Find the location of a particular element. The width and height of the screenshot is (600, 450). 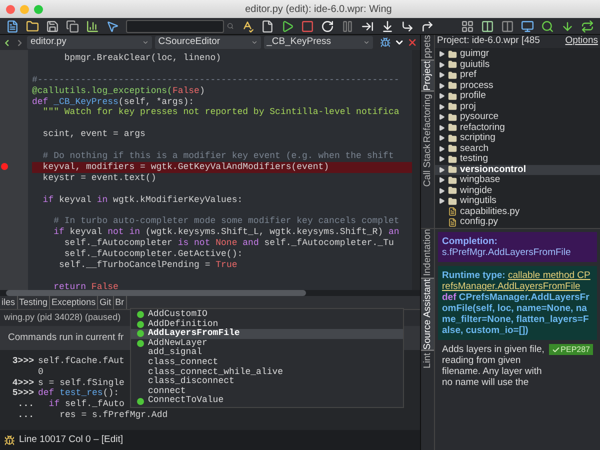

code-line: #------------------------------------------------------------------- is located at coordinates (216, 80).